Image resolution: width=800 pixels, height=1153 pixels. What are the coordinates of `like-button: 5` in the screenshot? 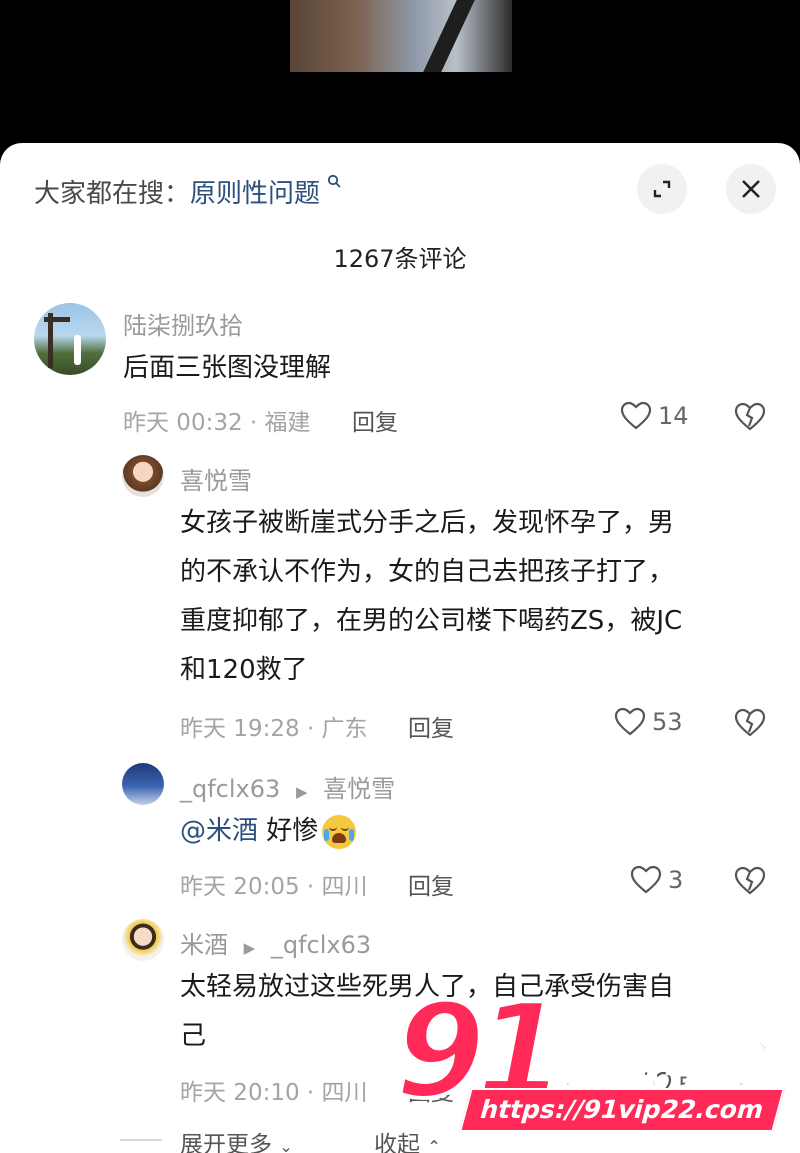 It's located at (666, 1086).